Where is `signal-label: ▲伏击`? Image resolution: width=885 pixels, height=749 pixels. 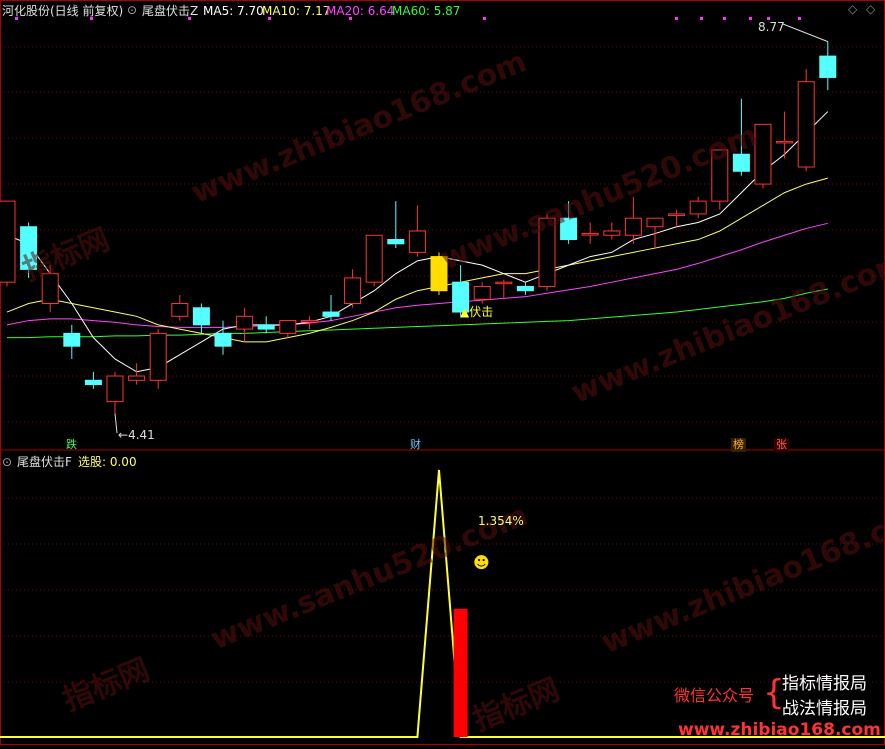
signal-label: ▲伏击 is located at coordinates (477, 312).